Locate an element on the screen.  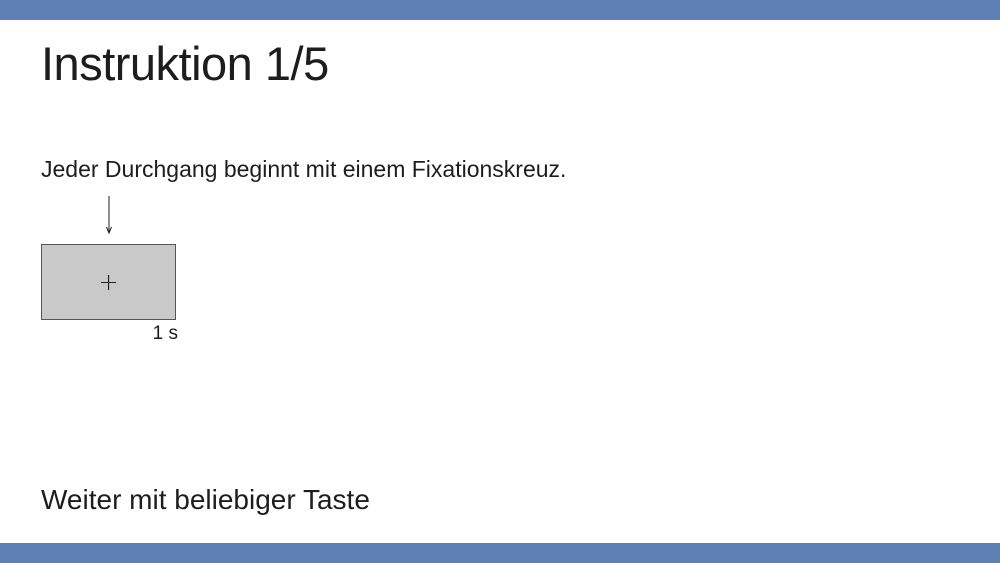
fixation-stimulus-box: + is located at coordinates (108, 282).